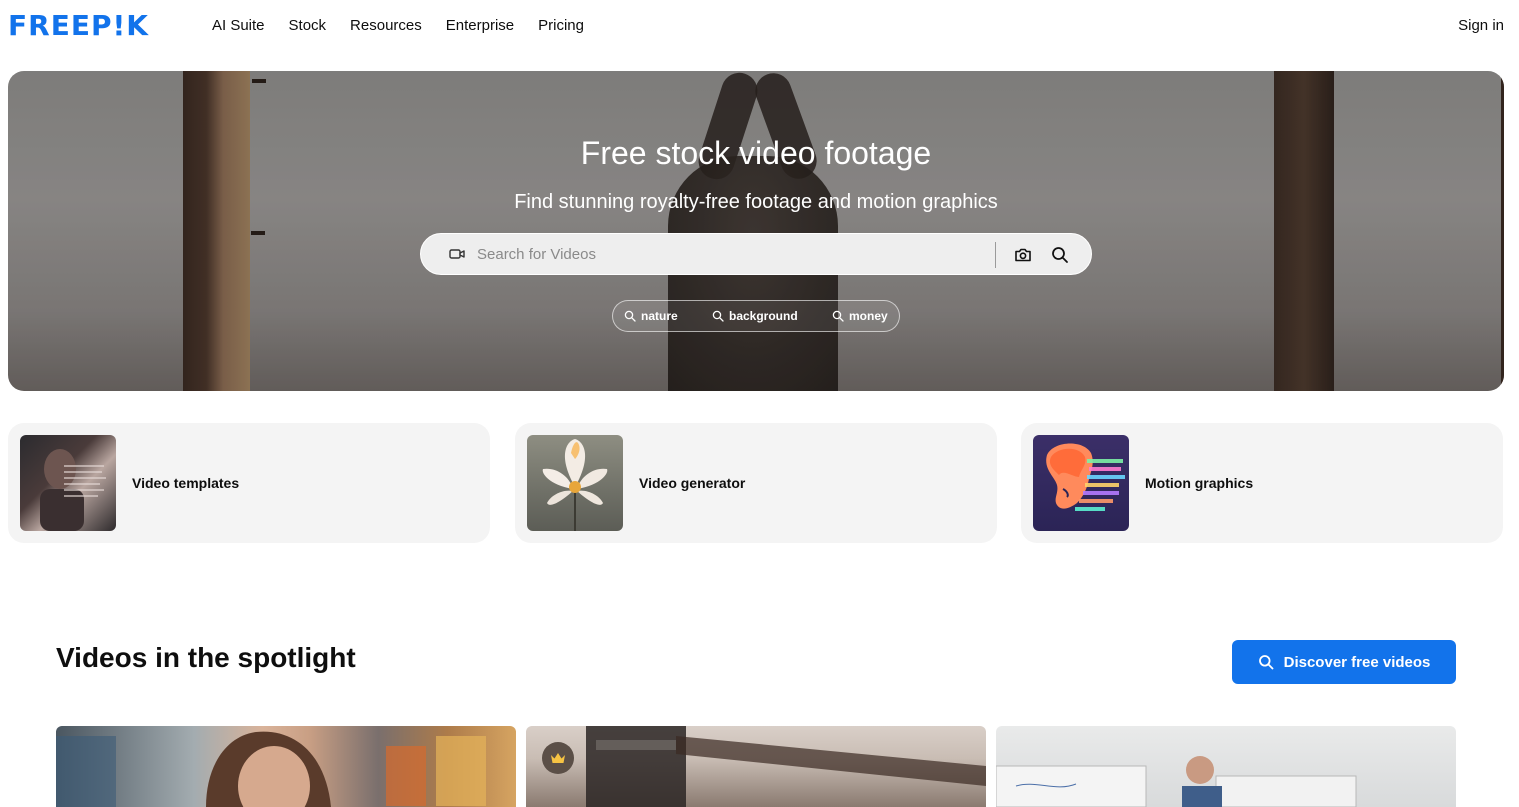 The height and width of the screenshot is (807, 1519). What do you see at coordinates (1023, 255) in the screenshot?
I see `camera-icon` at bounding box center [1023, 255].